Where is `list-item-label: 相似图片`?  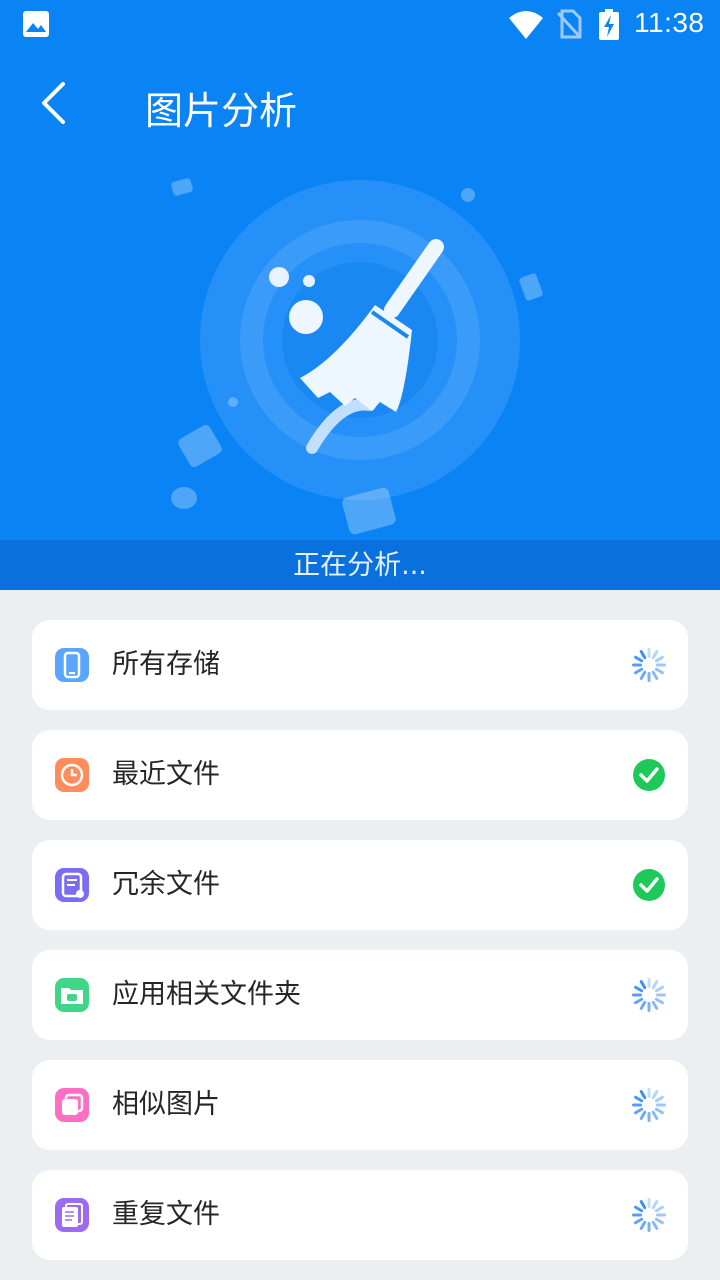
list-item-label: 相似图片 is located at coordinates (166, 1104).